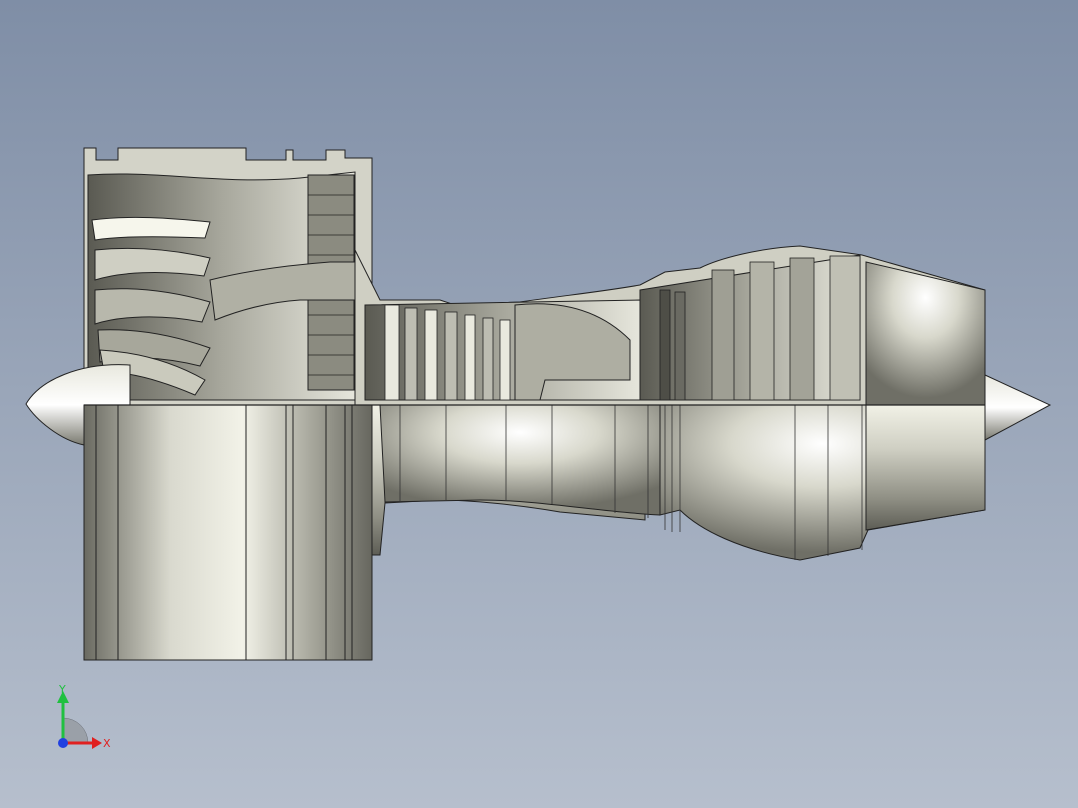 This screenshot has width=1078, height=808. Describe the element at coordinates (75, 730) in the screenshot. I see `triad-sector` at that location.